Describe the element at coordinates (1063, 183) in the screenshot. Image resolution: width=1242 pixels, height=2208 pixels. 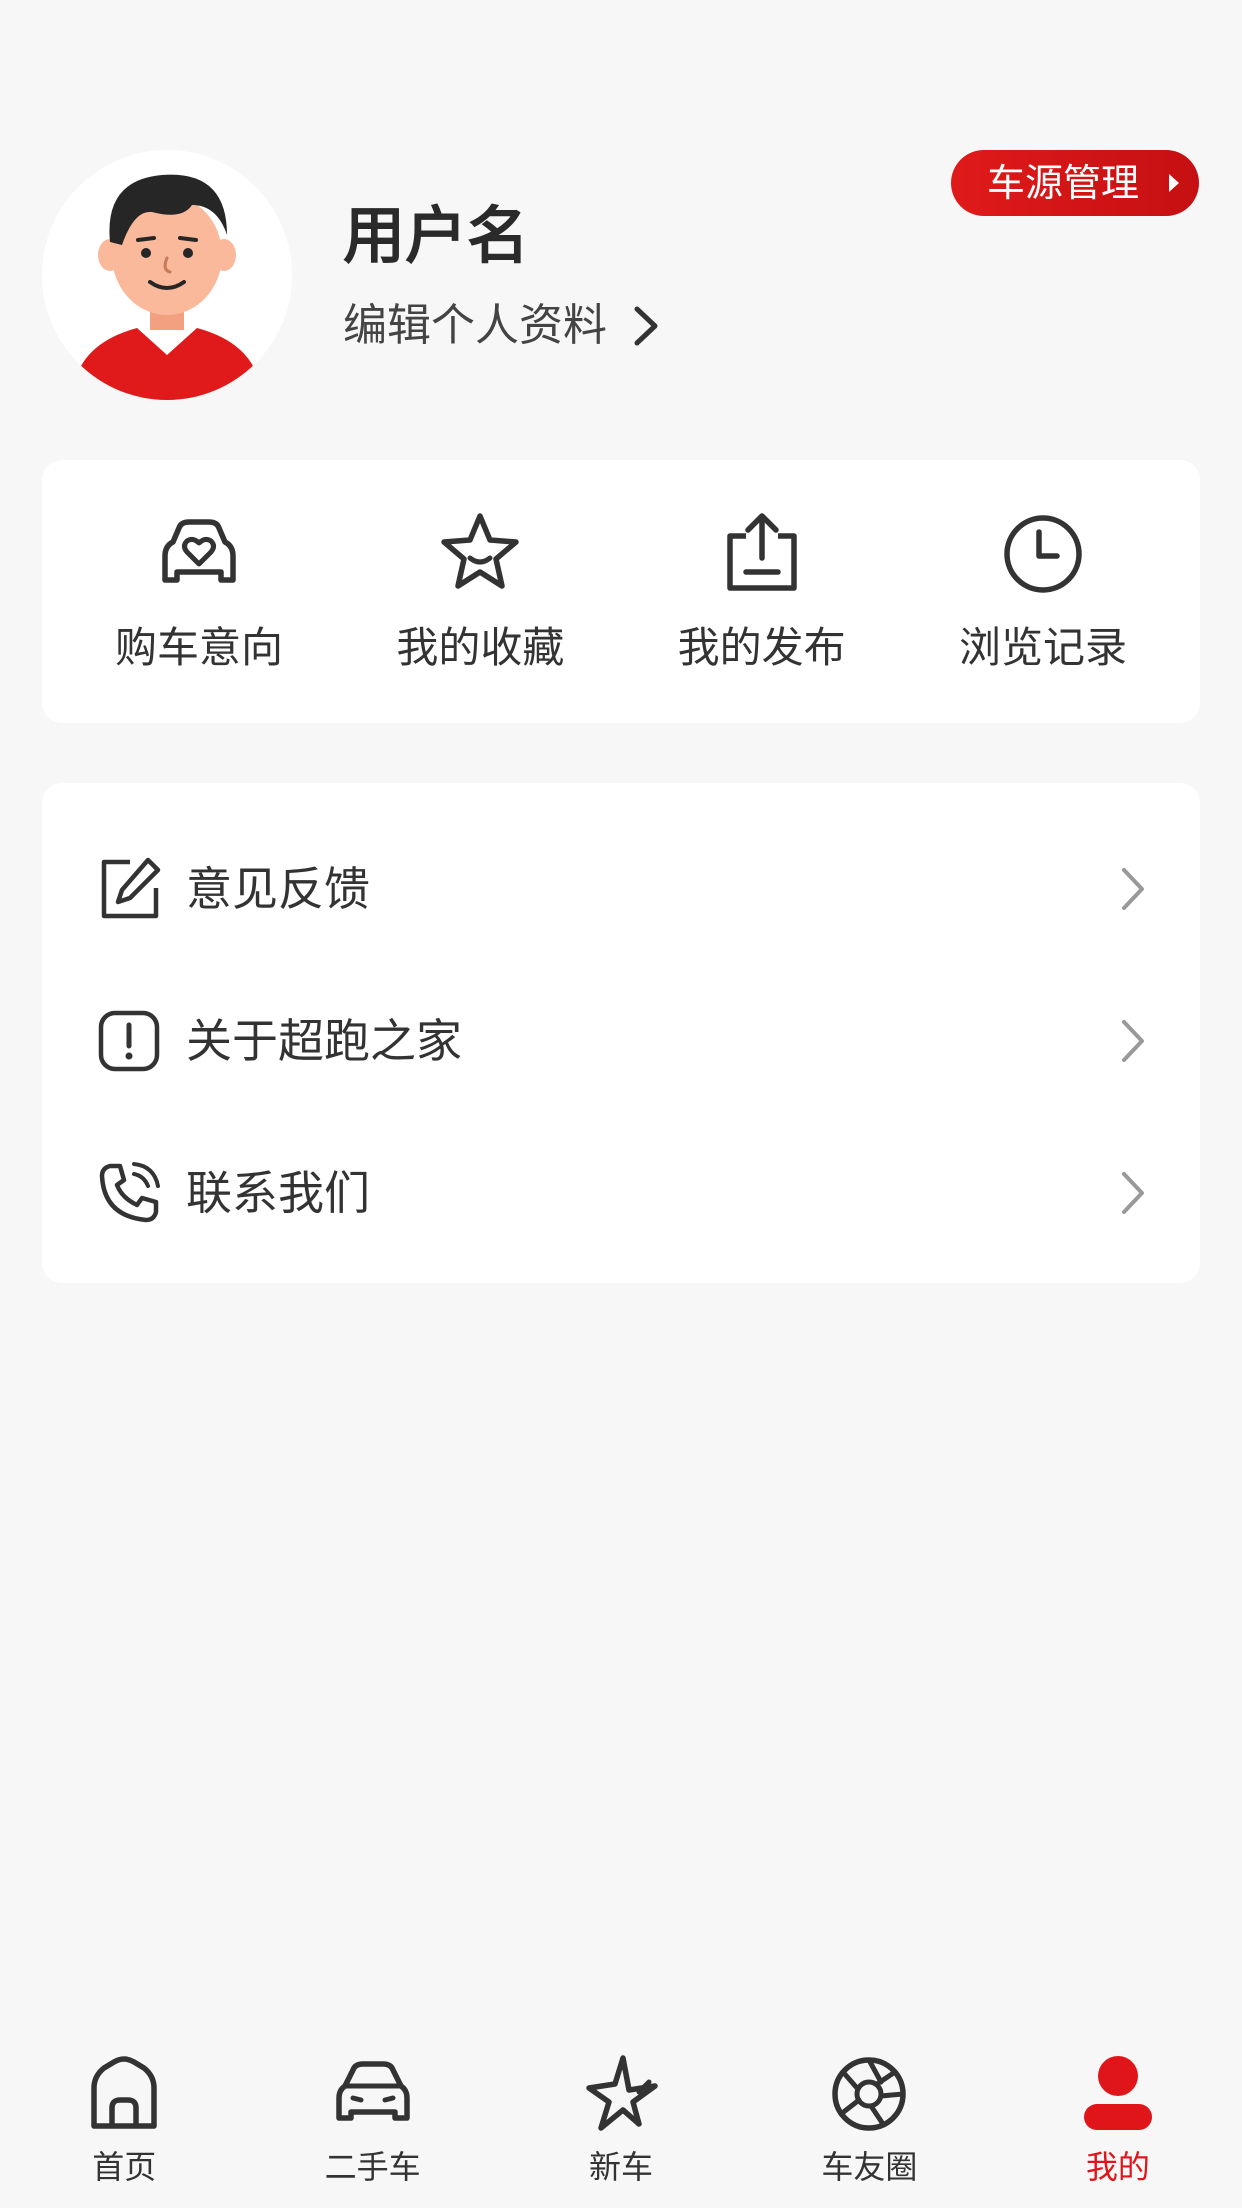
I see `vehicle-management-label: 车源管理` at that location.